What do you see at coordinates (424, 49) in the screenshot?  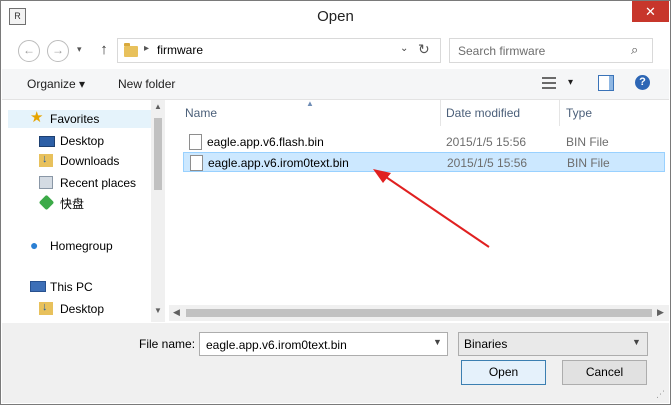 I see `refresh-icon: ↻` at bounding box center [424, 49].